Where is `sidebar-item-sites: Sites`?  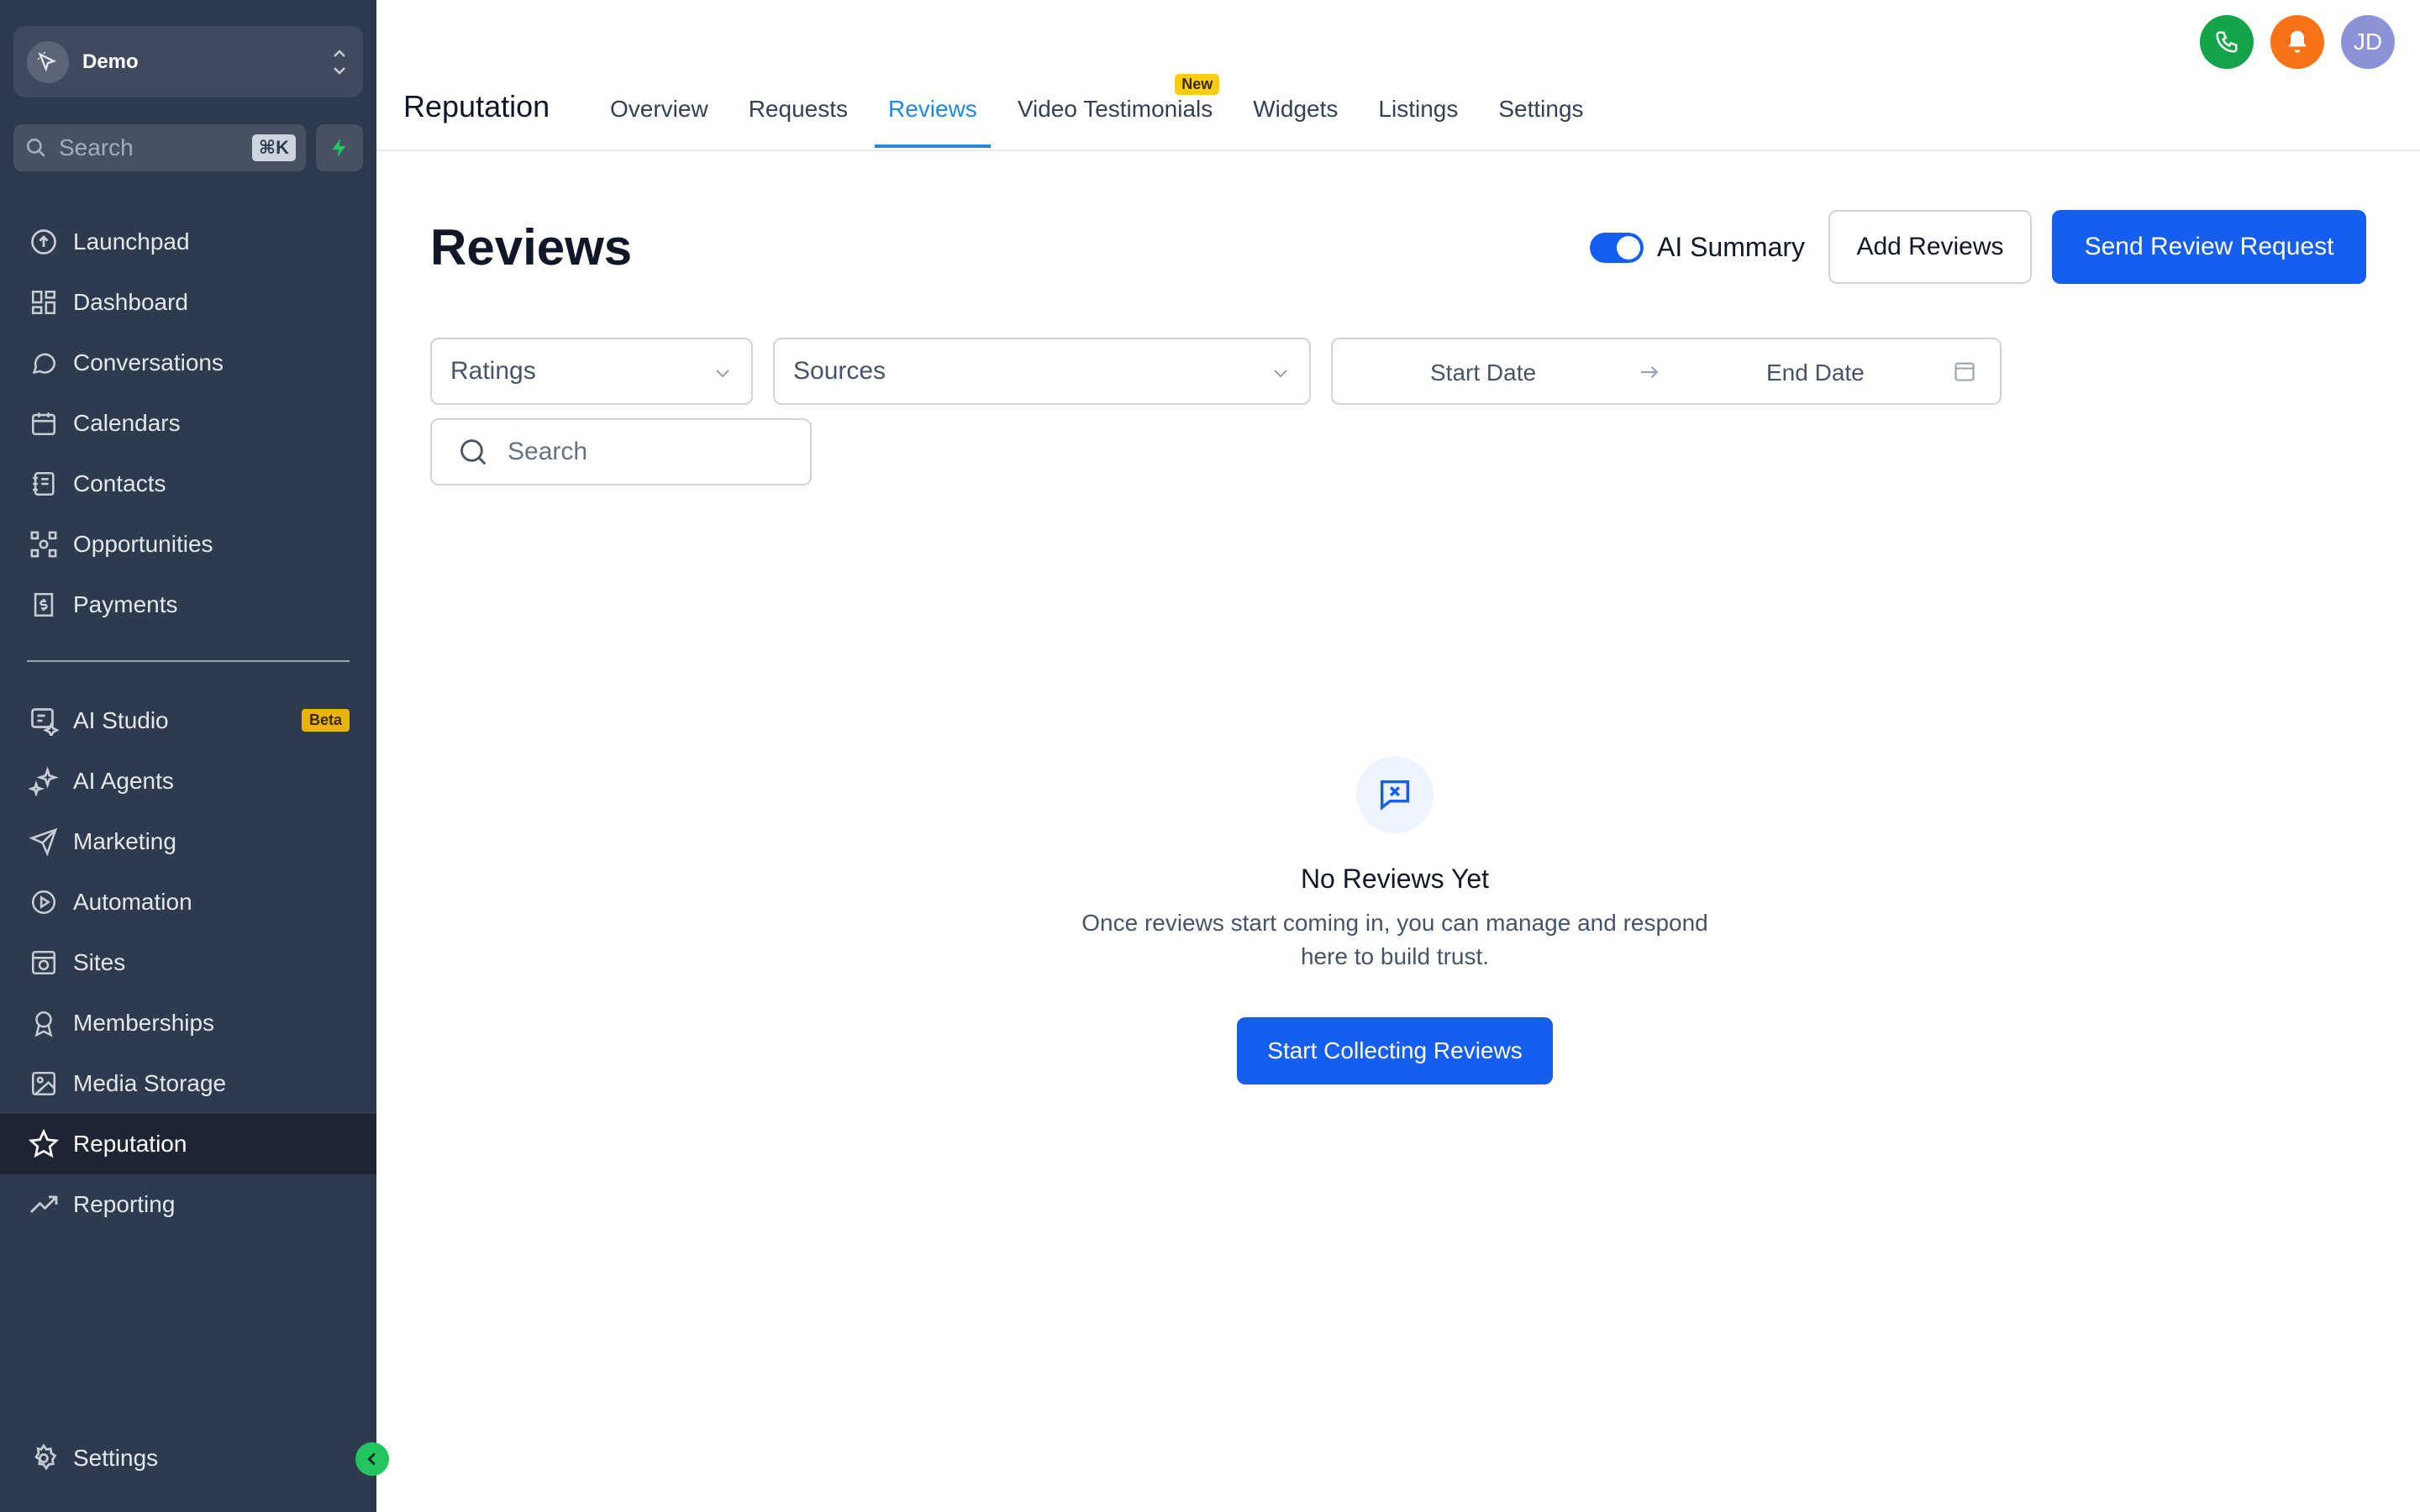 sidebar-item-sites: Sites is located at coordinates (188, 962).